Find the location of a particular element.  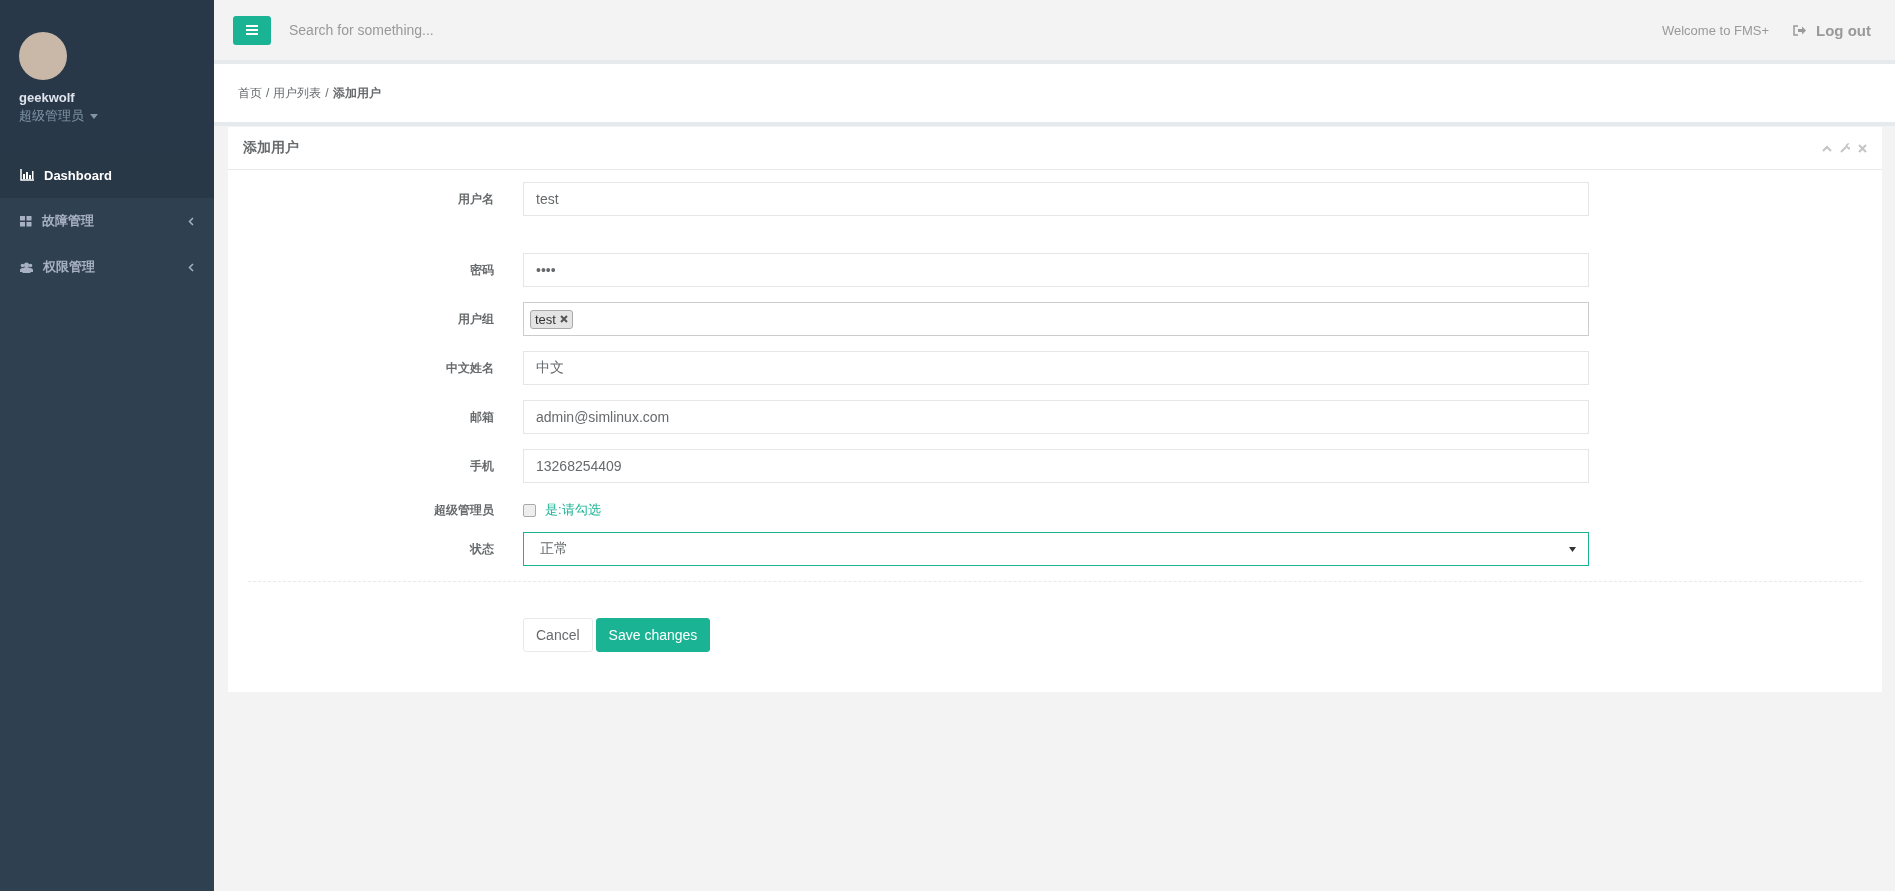

cancel-button: Cancel is located at coordinates (558, 635).